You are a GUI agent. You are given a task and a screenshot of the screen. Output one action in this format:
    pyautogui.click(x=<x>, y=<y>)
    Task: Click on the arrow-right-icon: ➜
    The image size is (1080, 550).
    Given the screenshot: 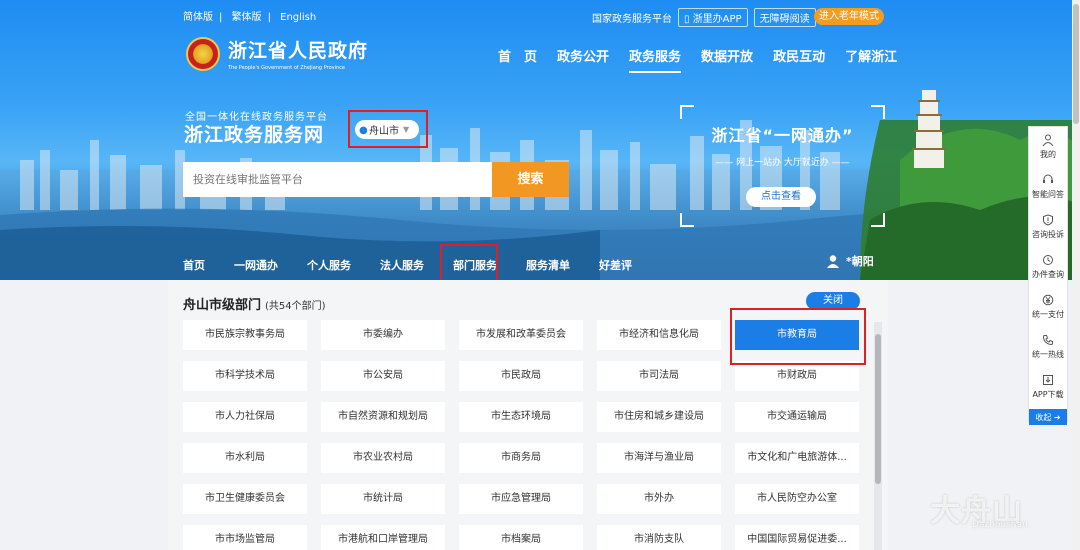 What is the action you would take?
    pyautogui.click(x=1057, y=417)
    